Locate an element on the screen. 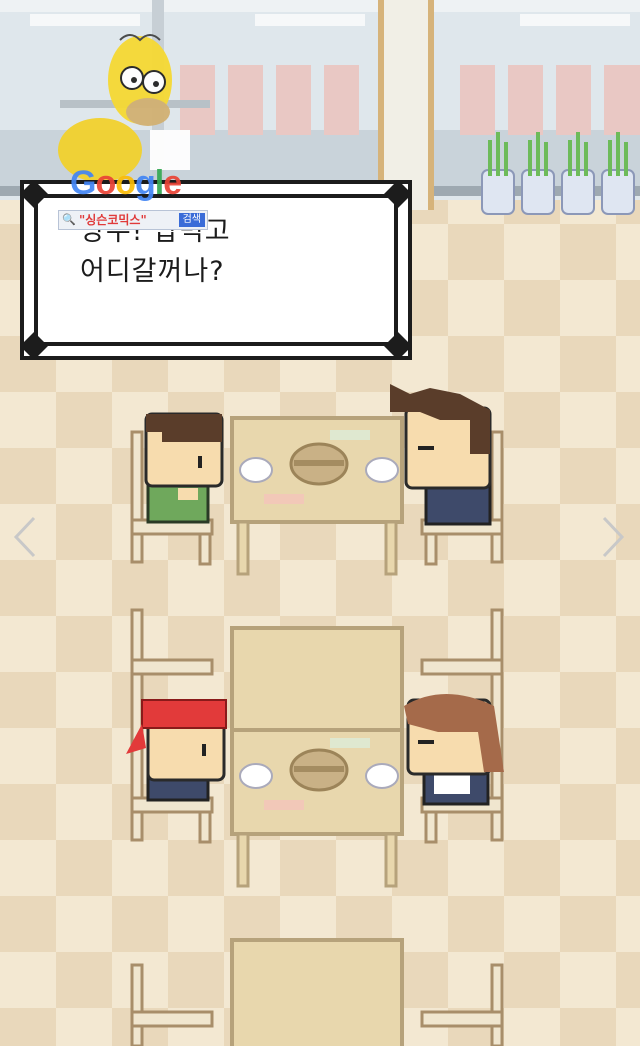 This screenshot has width=640, height=1046. google-logo-letter: l is located at coordinates (159, 183).